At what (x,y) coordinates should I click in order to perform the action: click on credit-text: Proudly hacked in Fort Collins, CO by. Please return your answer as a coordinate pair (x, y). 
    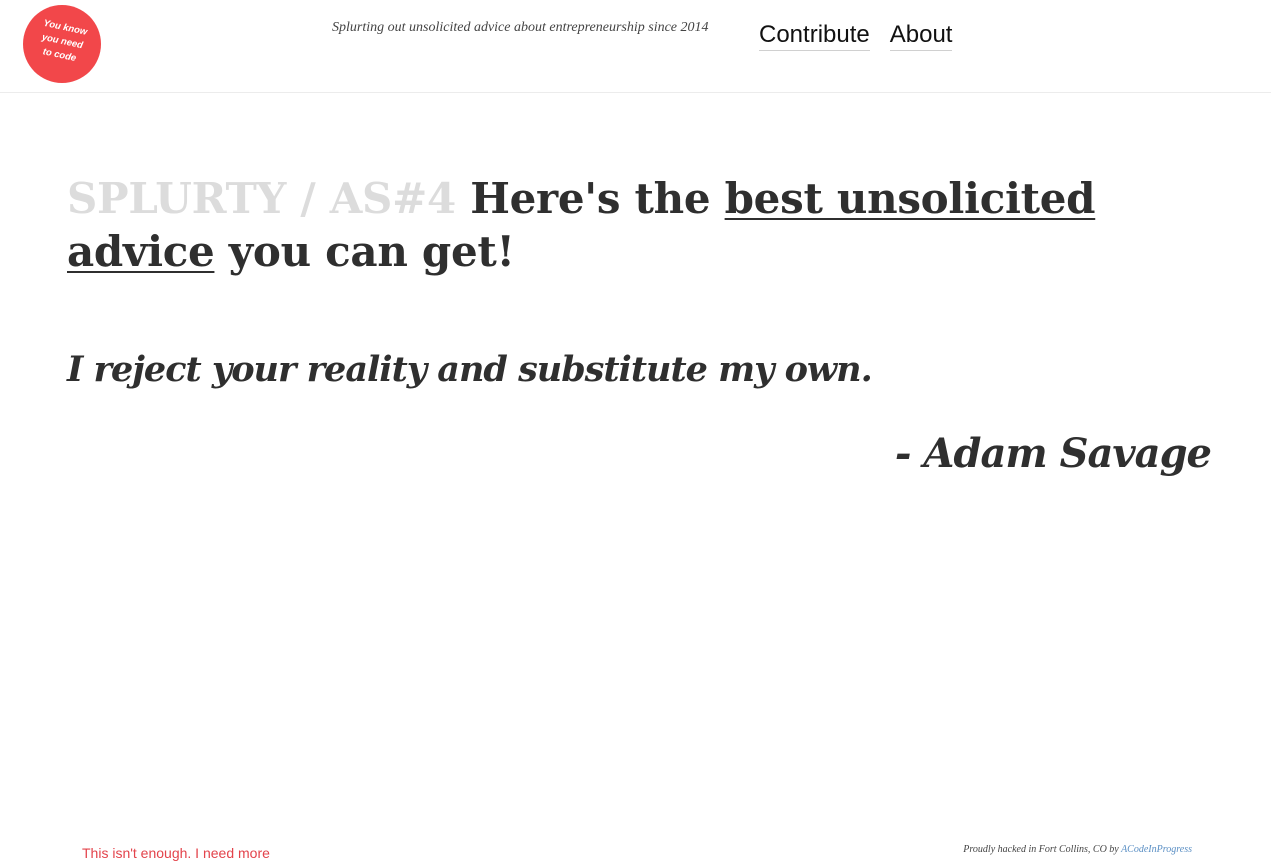
    Looking at the image, I should click on (1041, 849).